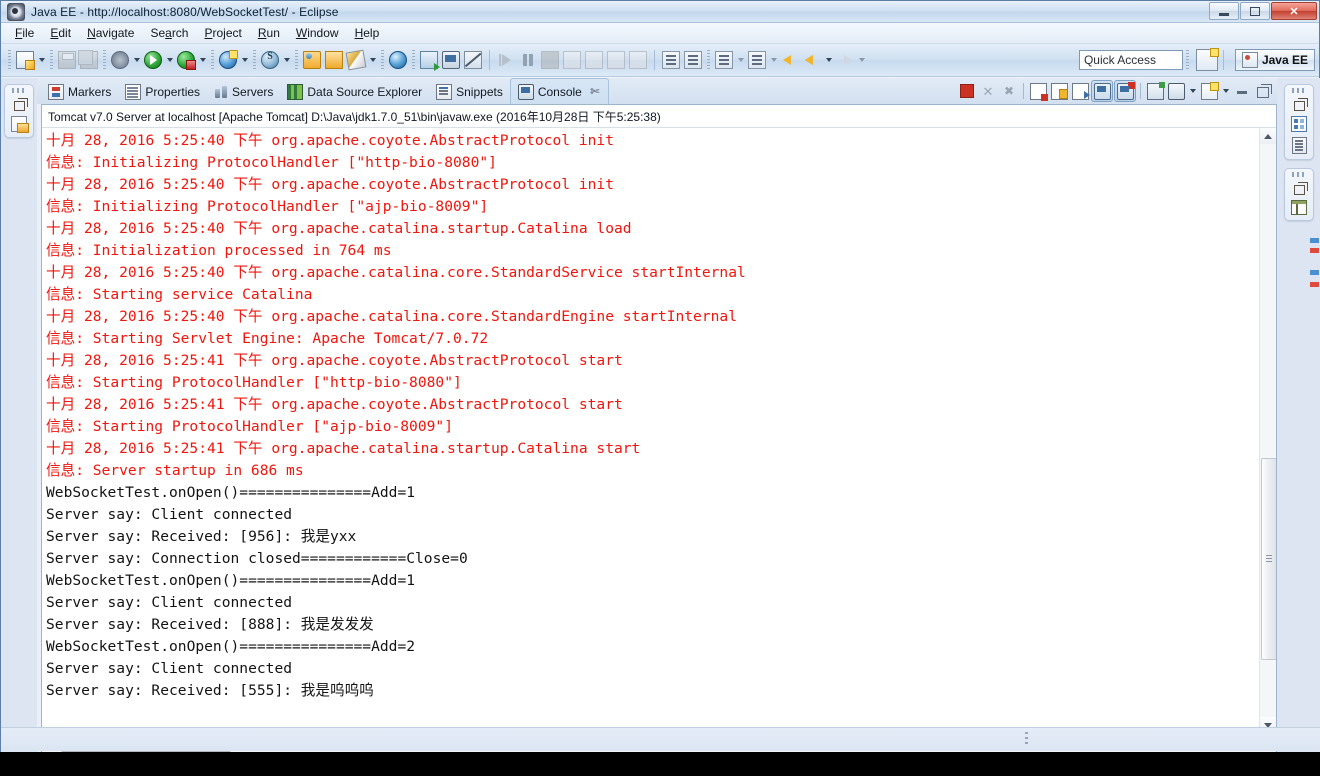 This screenshot has height=776, width=1320. Describe the element at coordinates (1130, 60) in the screenshot. I see `quick-access-input: Quick Access` at that location.